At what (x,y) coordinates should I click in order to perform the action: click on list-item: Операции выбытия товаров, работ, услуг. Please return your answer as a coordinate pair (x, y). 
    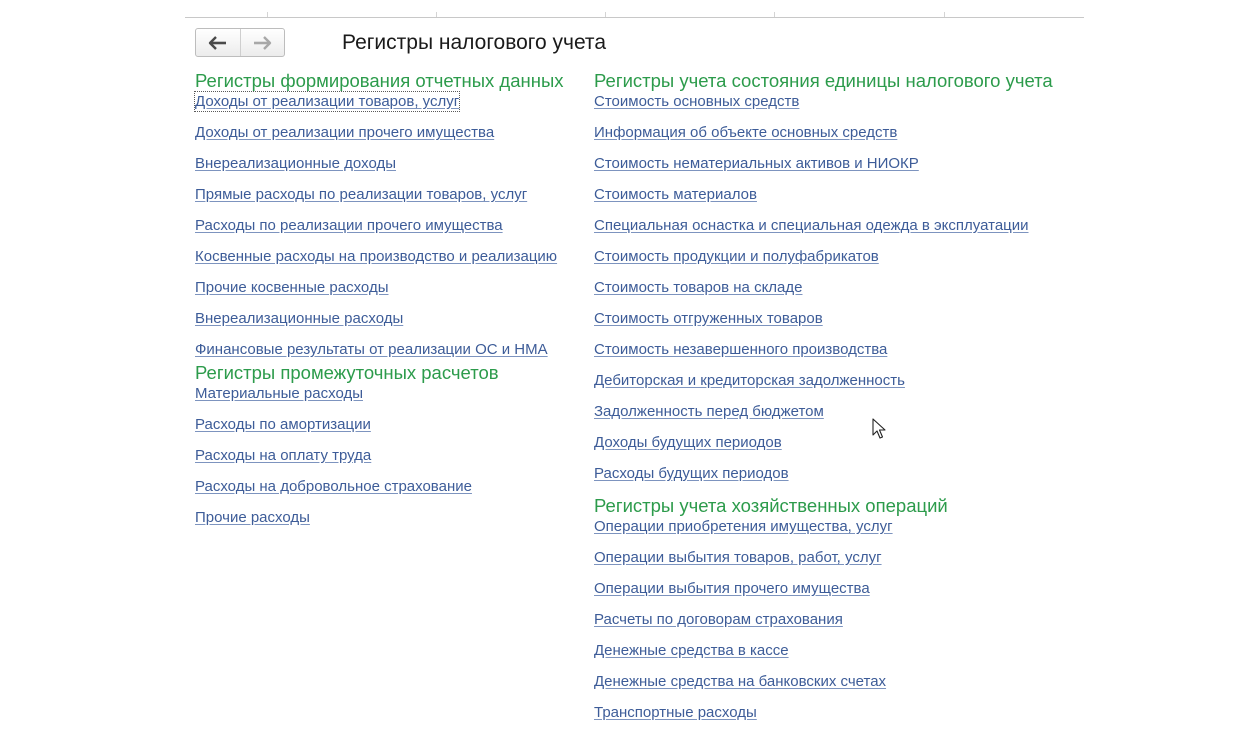
    Looking at the image, I should click on (823, 563).